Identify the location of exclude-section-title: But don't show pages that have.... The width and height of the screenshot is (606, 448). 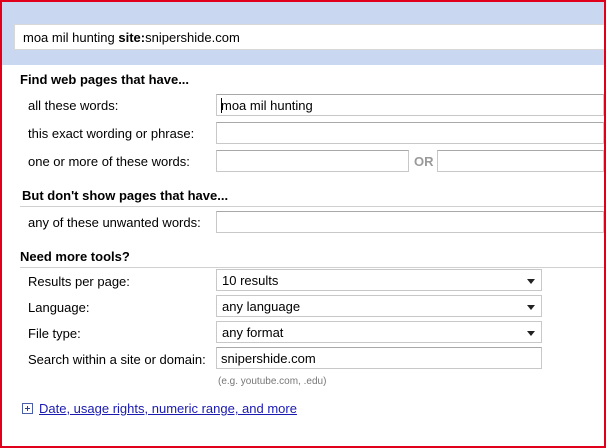
(125, 195).